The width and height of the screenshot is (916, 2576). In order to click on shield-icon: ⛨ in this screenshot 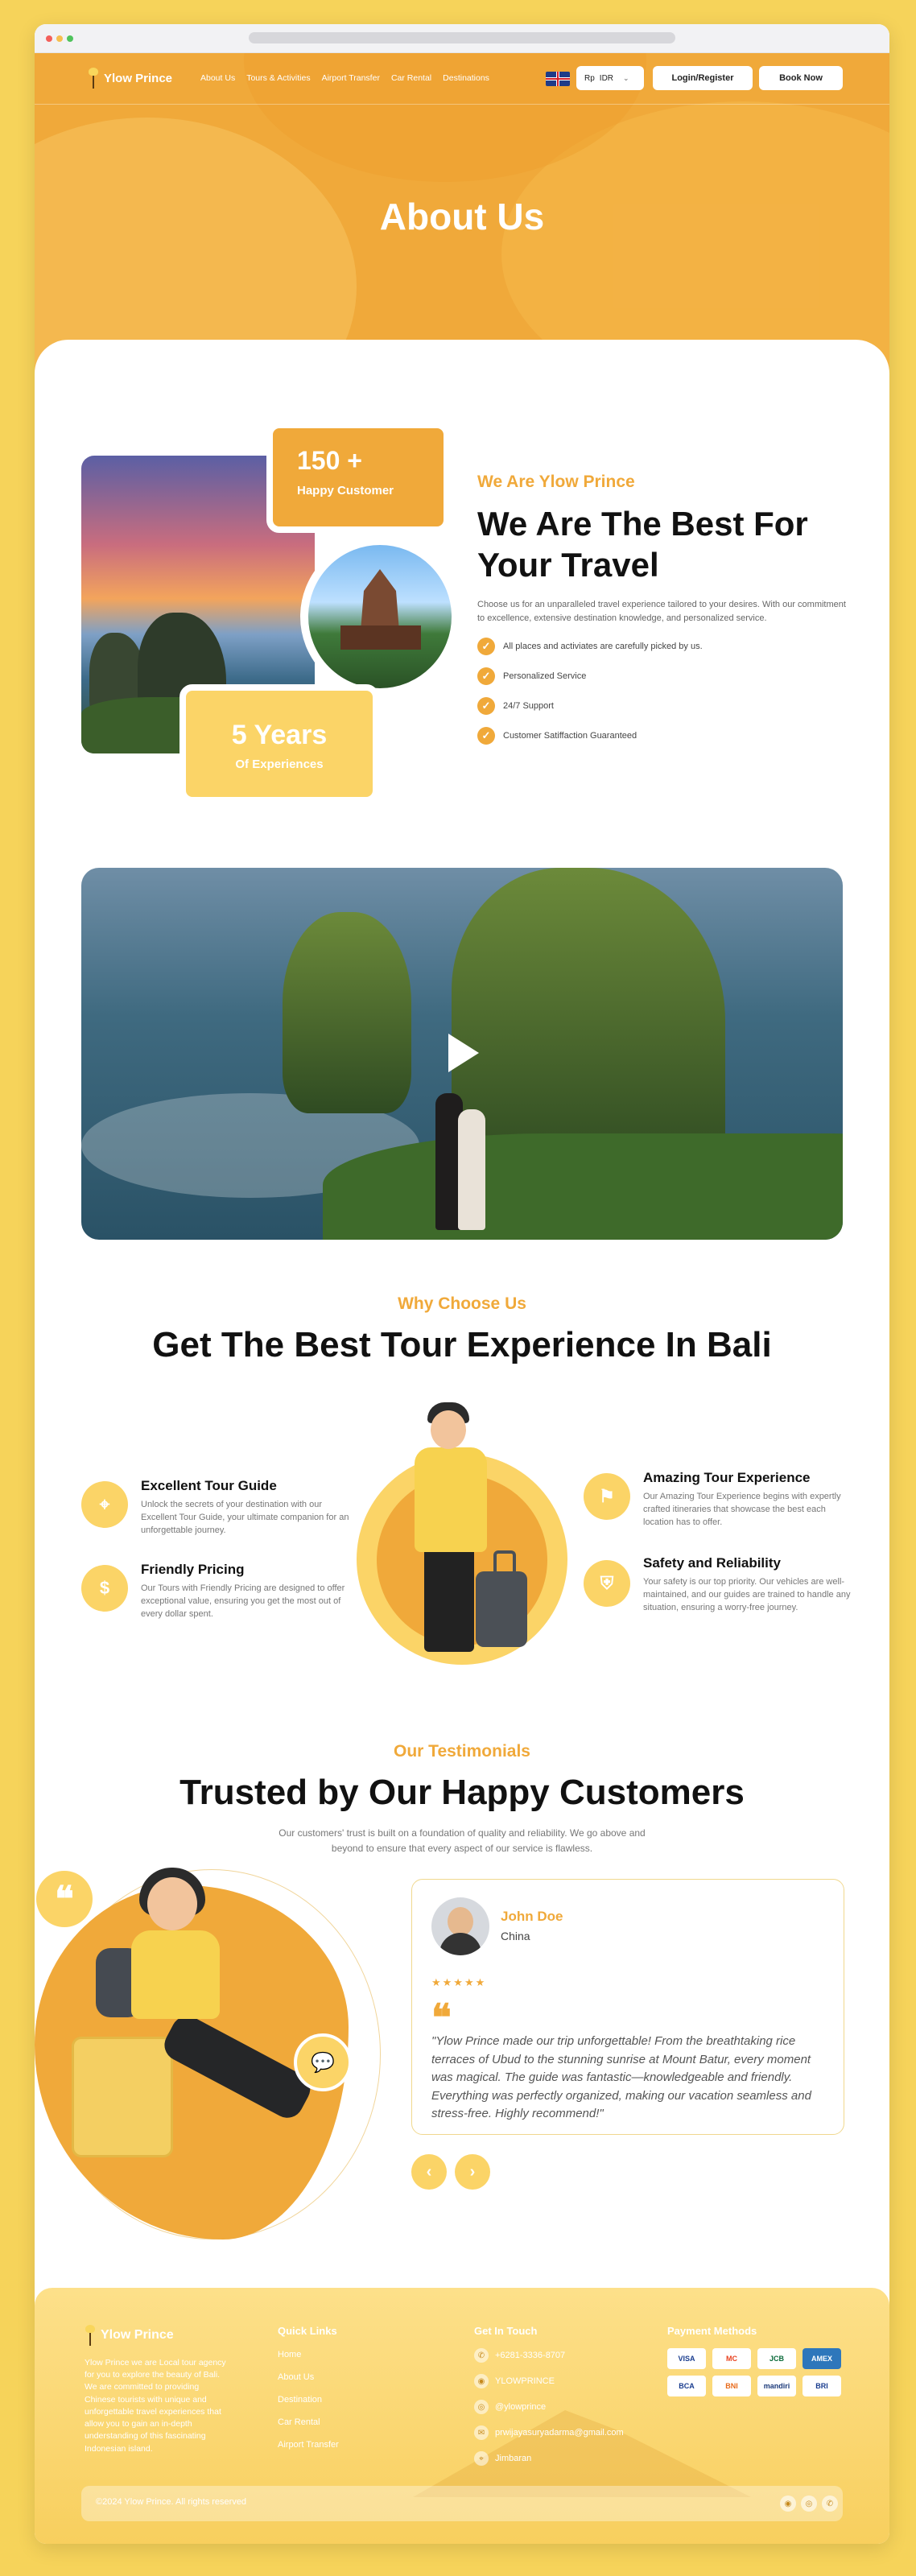, I will do `click(607, 1583)`.